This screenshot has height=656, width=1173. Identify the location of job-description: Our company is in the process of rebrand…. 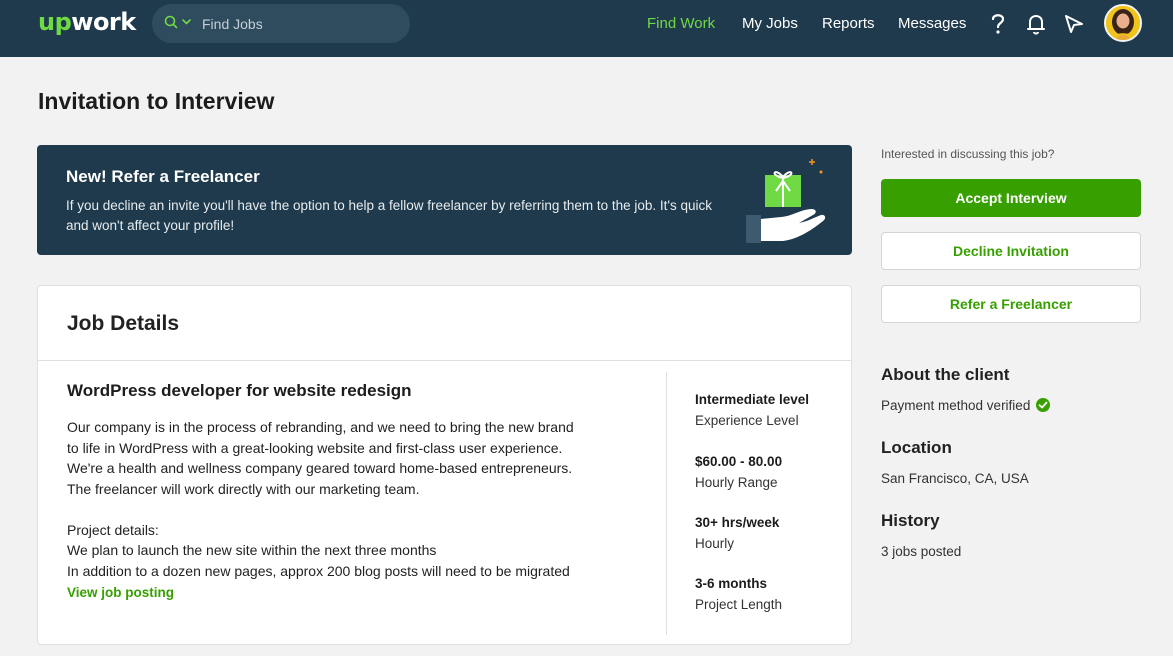
(357, 499).